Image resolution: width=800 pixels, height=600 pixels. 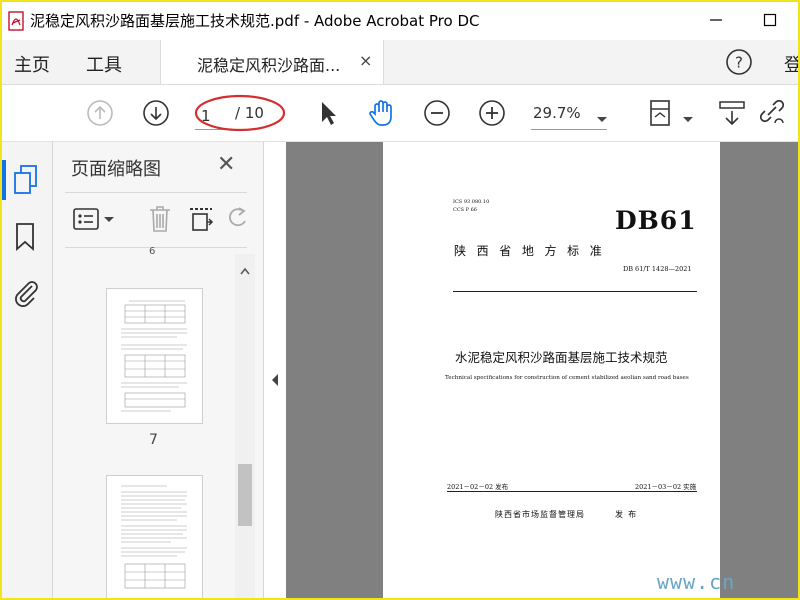 What do you see at coordinates (557, 113) in the screenshot?
I see `zoom-level: 29.7%` at bounding box center [557, 113].